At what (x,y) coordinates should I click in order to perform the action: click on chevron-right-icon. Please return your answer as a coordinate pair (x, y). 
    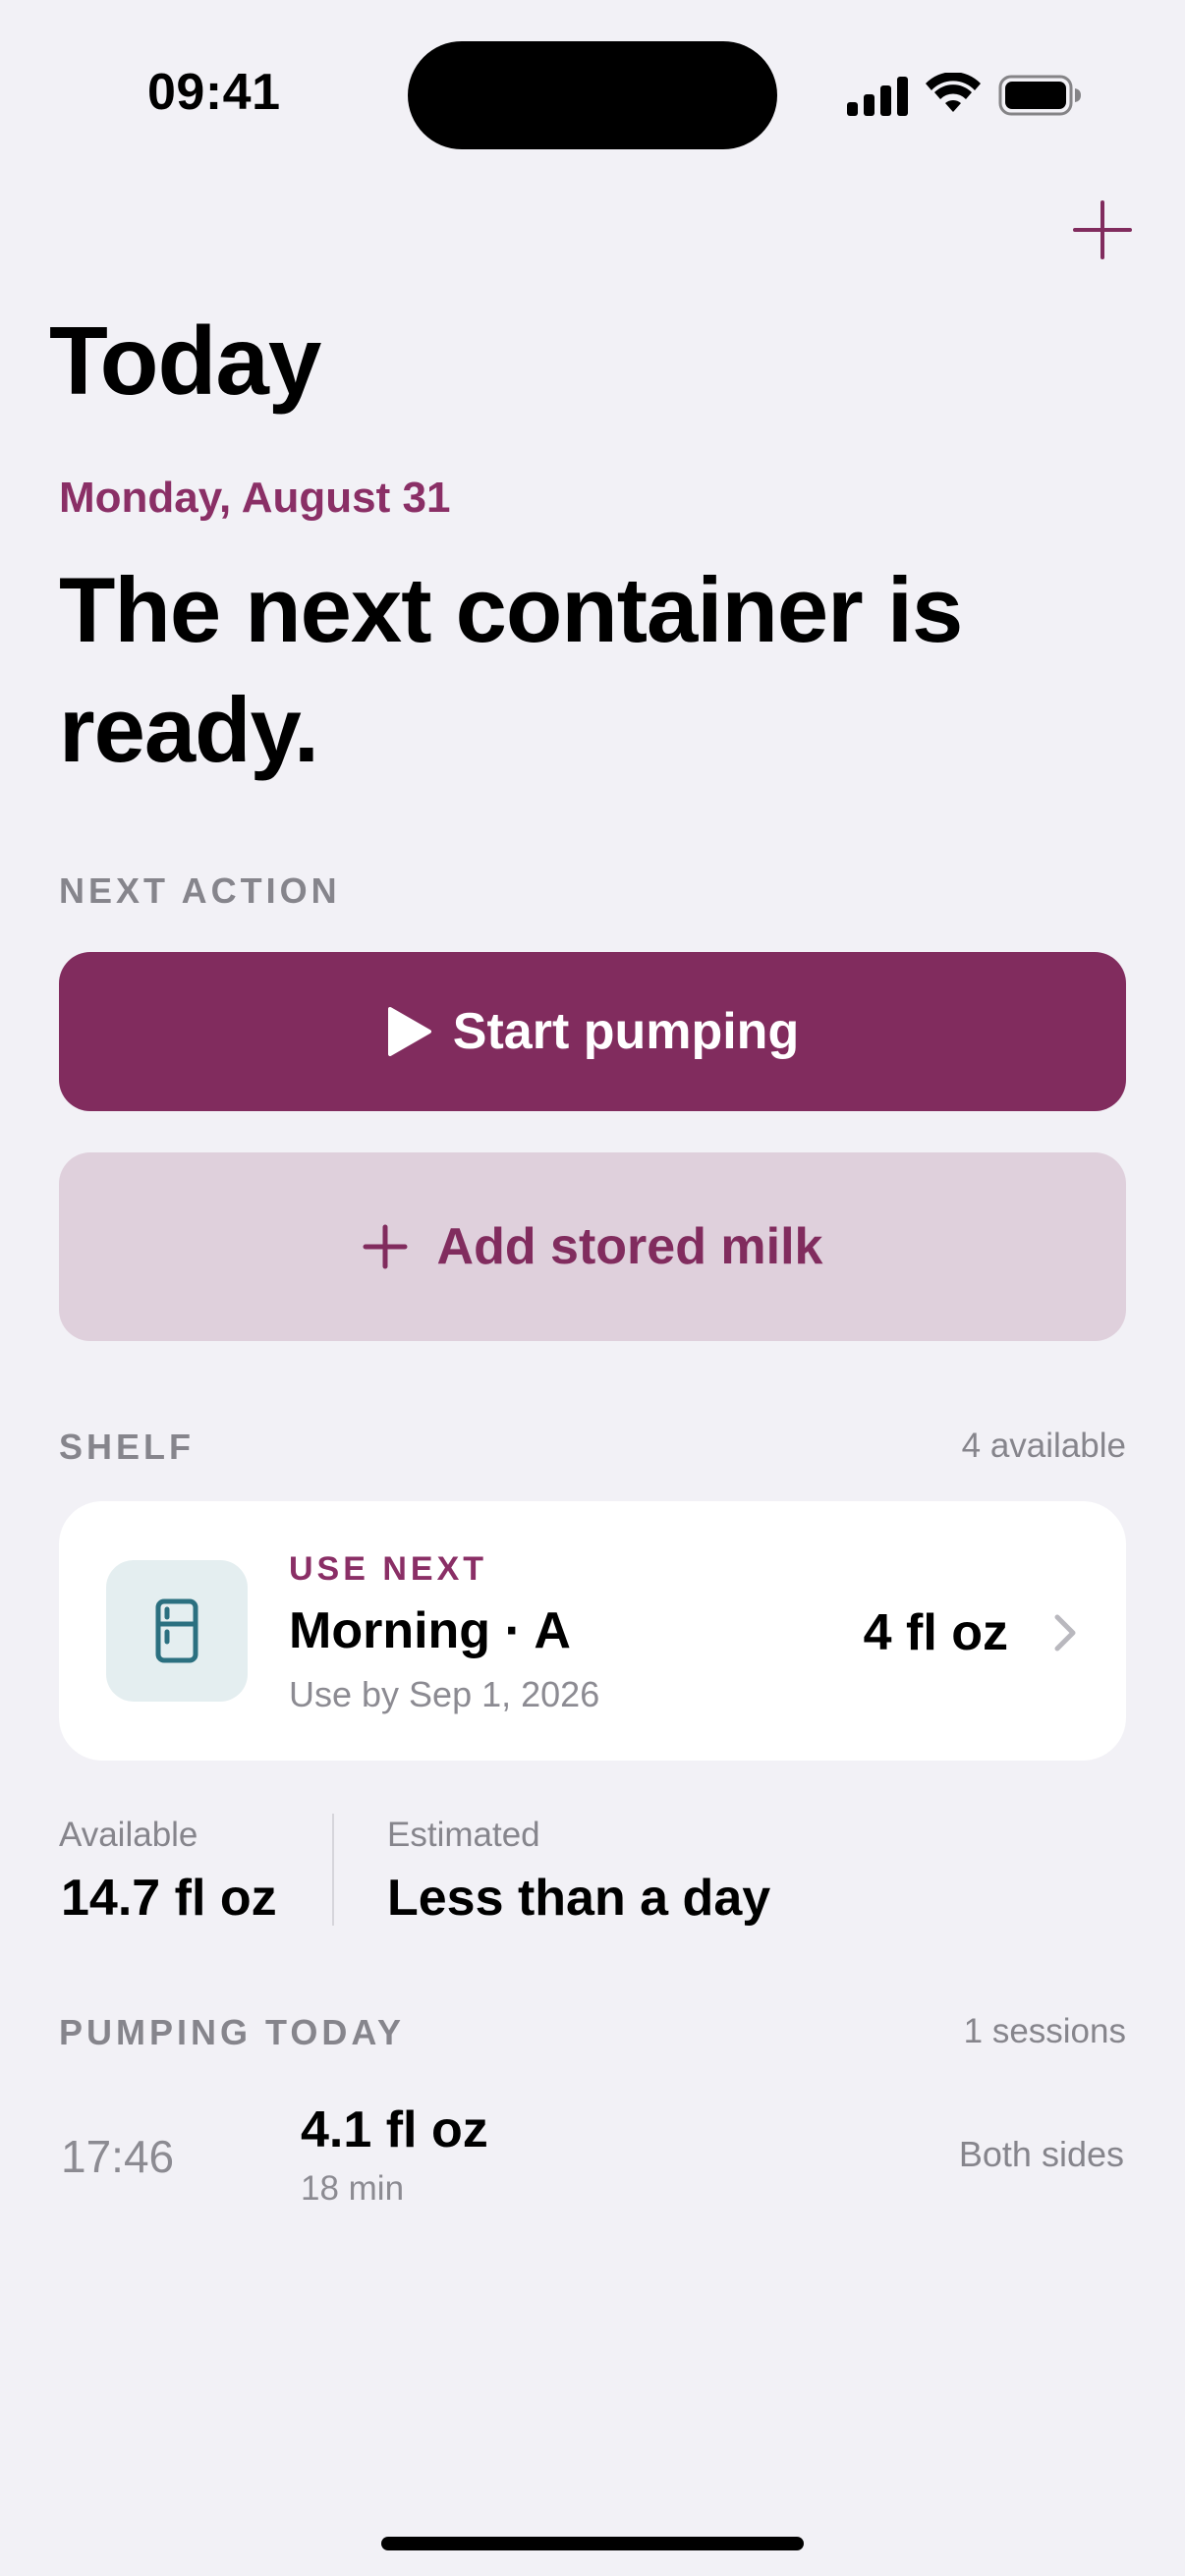
    Looking at the image, I should click on (1065, 1633).